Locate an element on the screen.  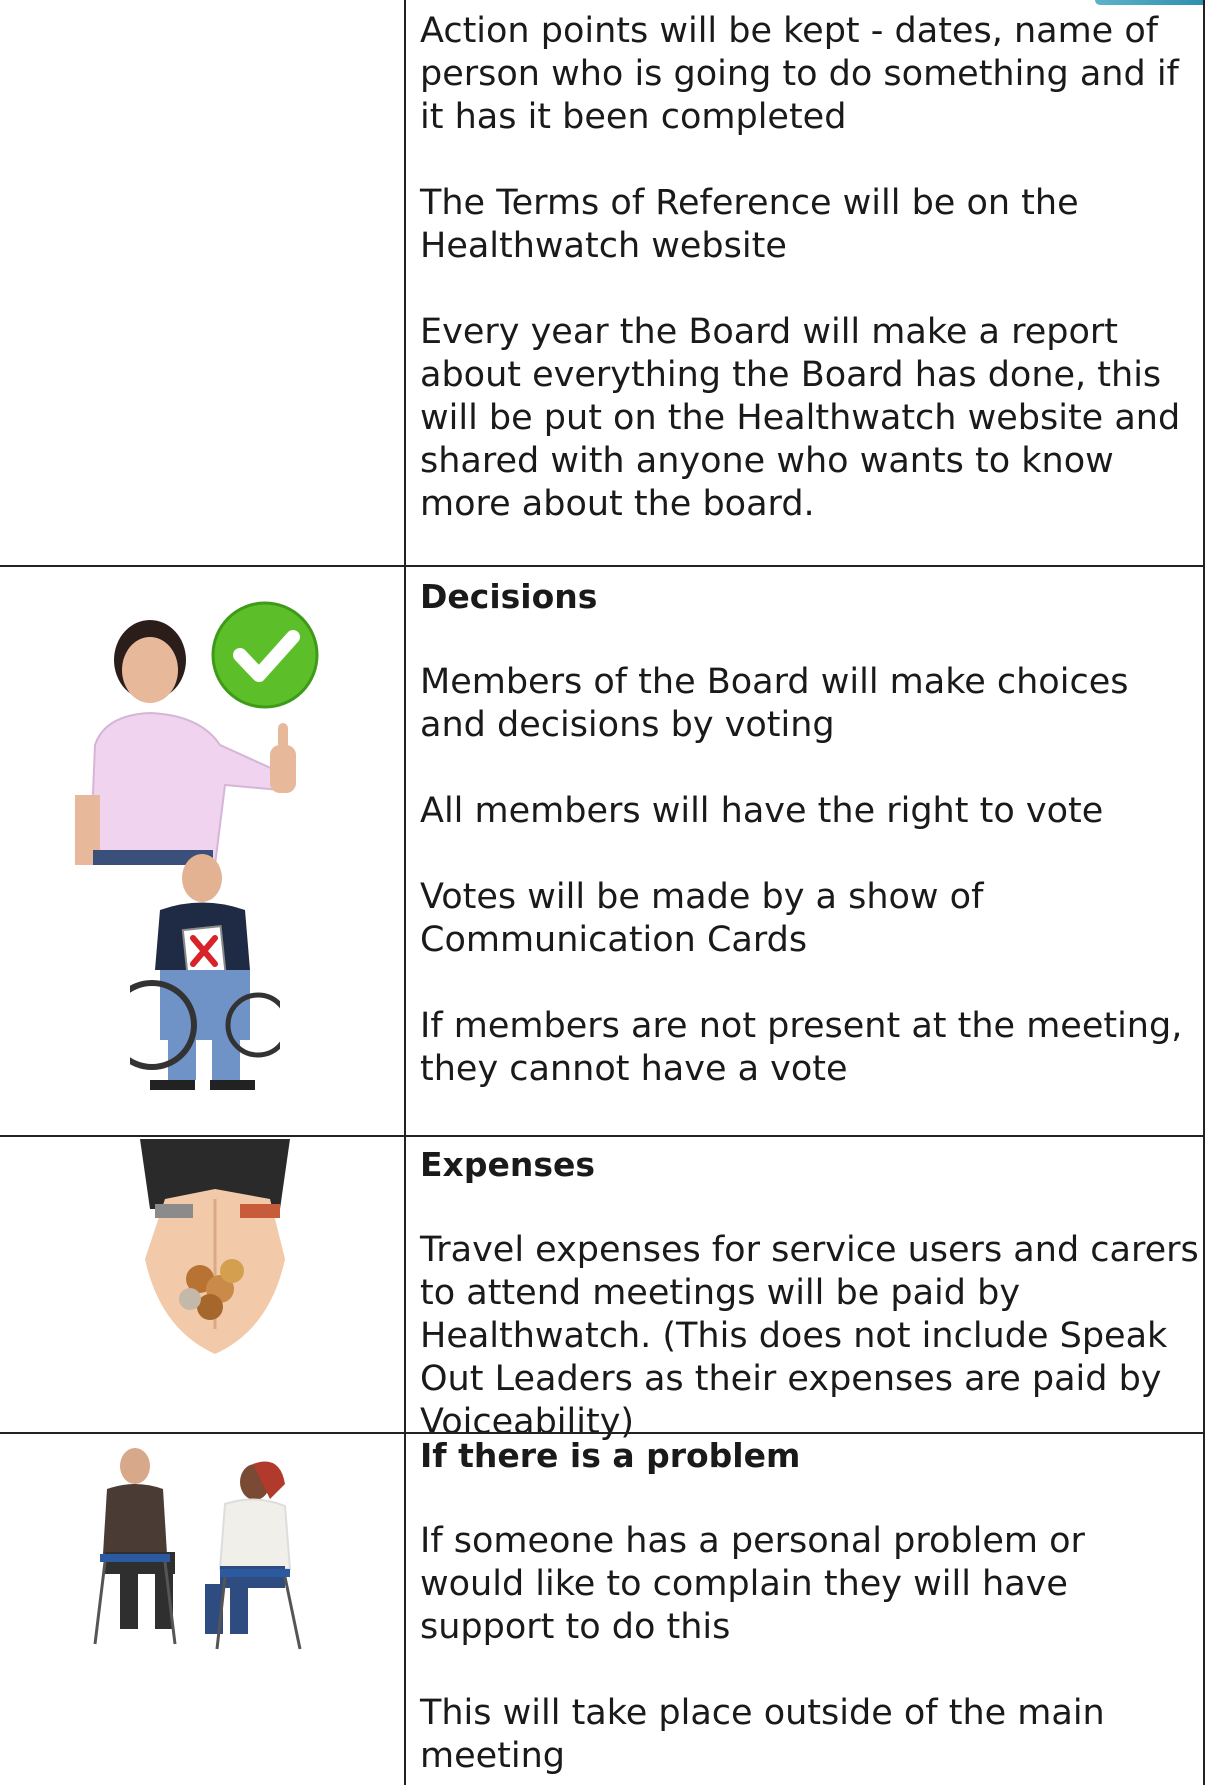
section-heading: Expenses is located at coordinates (507, 1164).